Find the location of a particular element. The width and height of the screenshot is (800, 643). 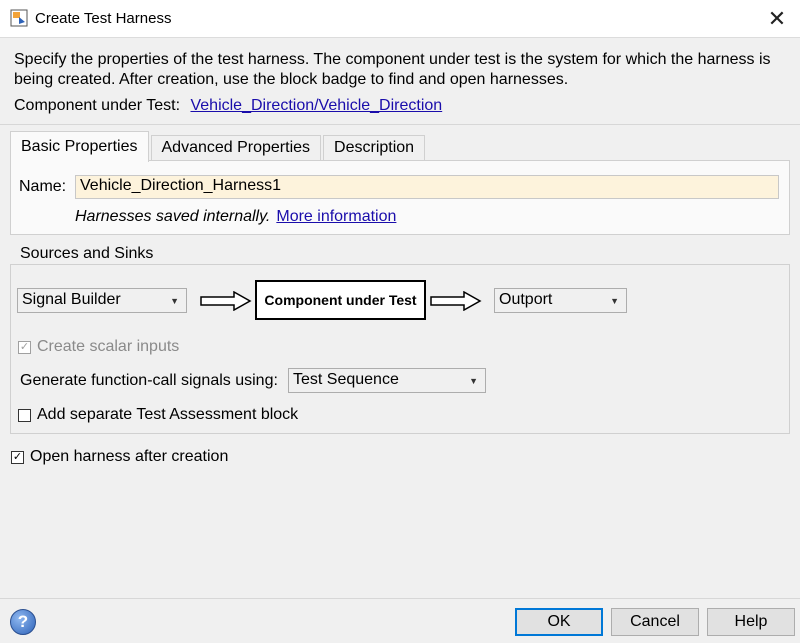

output-arrow-icon is located at coordinates (456, 301).